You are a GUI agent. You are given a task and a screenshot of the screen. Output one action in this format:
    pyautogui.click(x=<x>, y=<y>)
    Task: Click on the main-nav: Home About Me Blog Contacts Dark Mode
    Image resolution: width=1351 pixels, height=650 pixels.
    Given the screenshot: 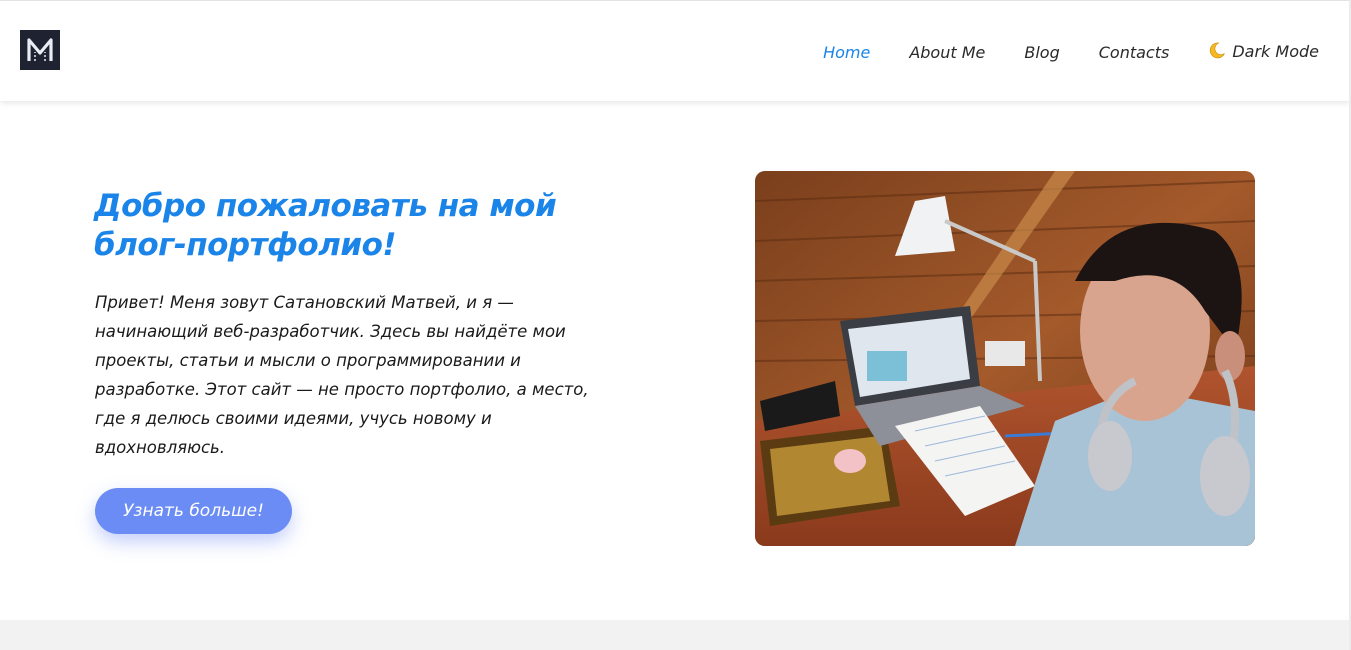 What is the action you would take?
    pyautogui.click(x=1071, y=52)
    